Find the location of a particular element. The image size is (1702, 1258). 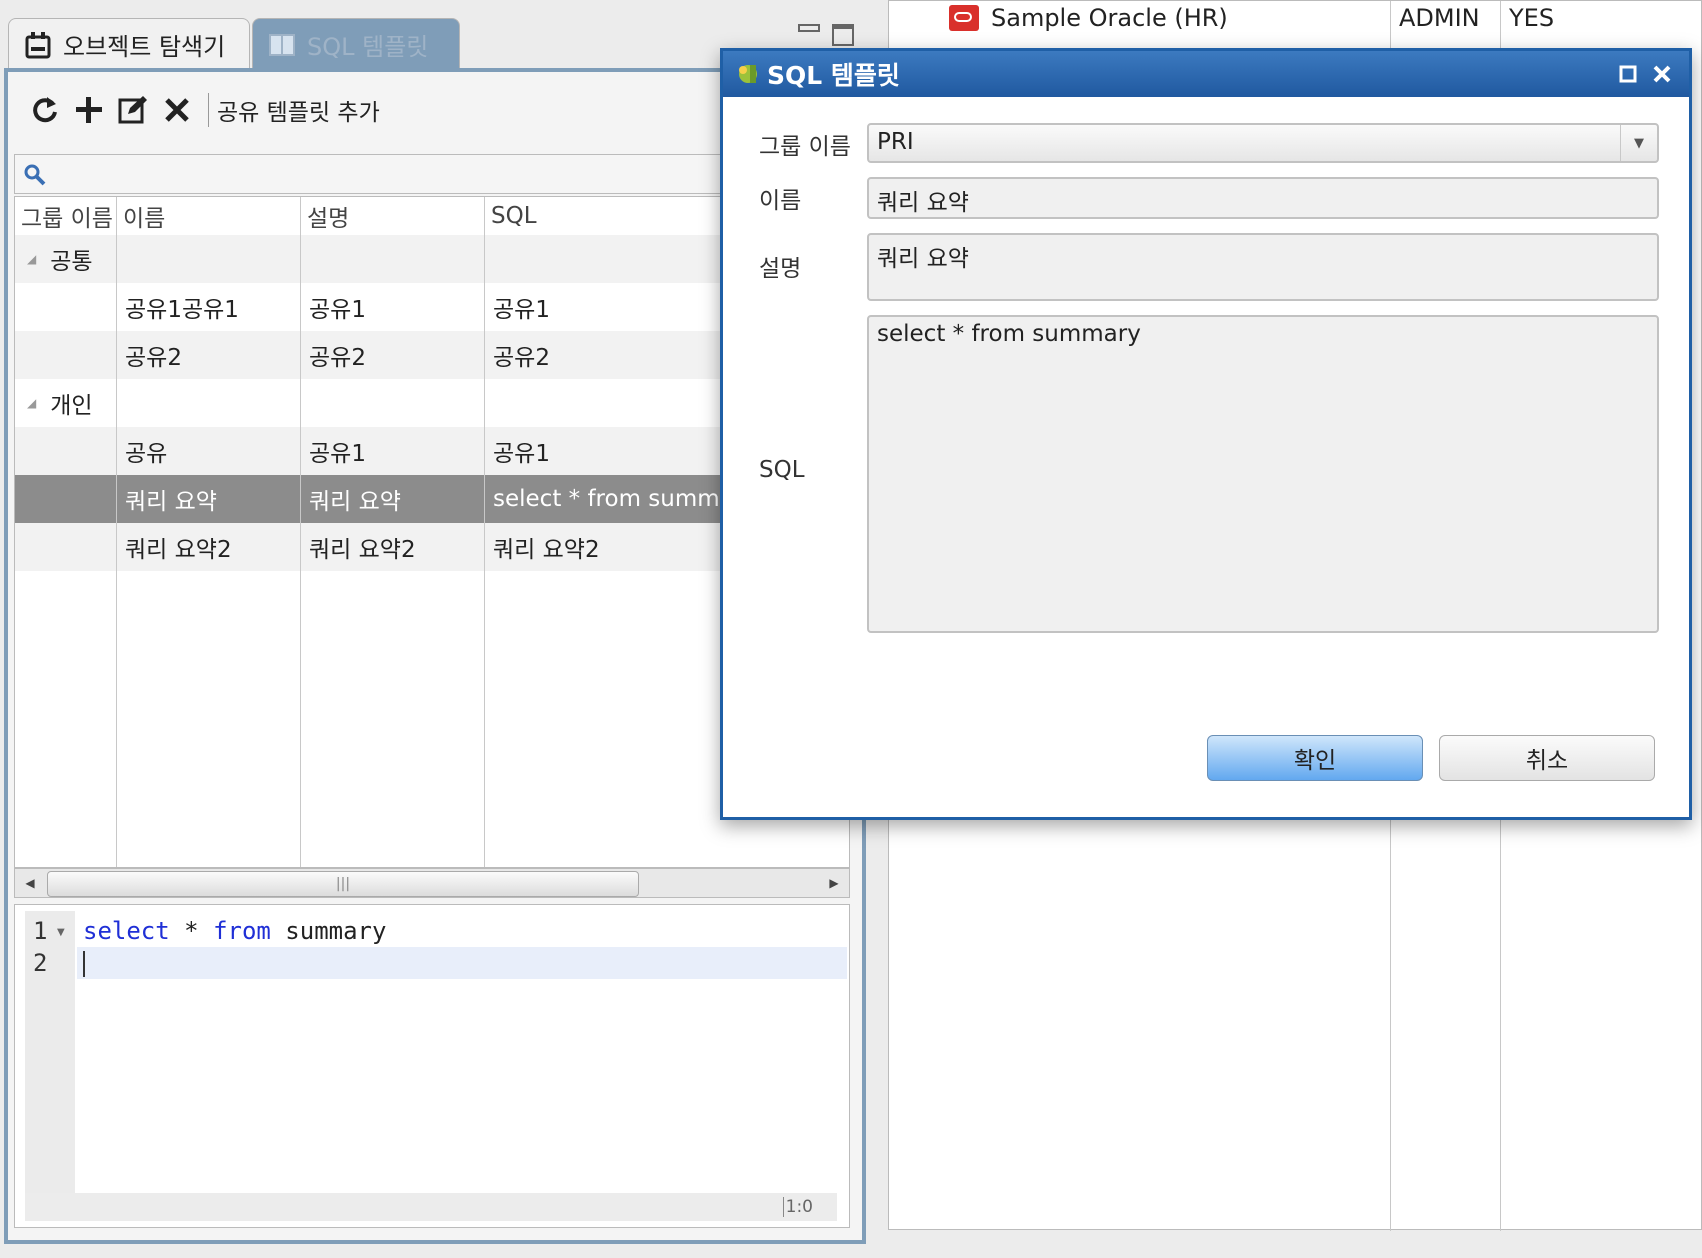

add-shared-template-button: 공유 템플릿 추가 is located at coordinates (298, 110).